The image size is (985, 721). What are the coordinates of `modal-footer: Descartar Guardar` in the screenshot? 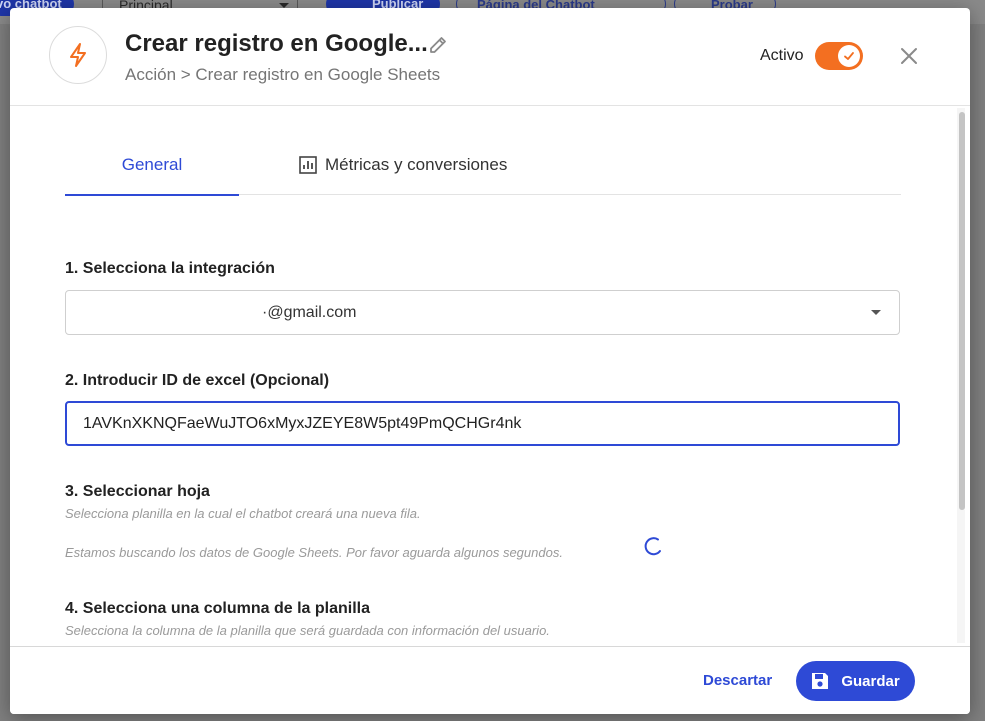 It's located at (490, 680).